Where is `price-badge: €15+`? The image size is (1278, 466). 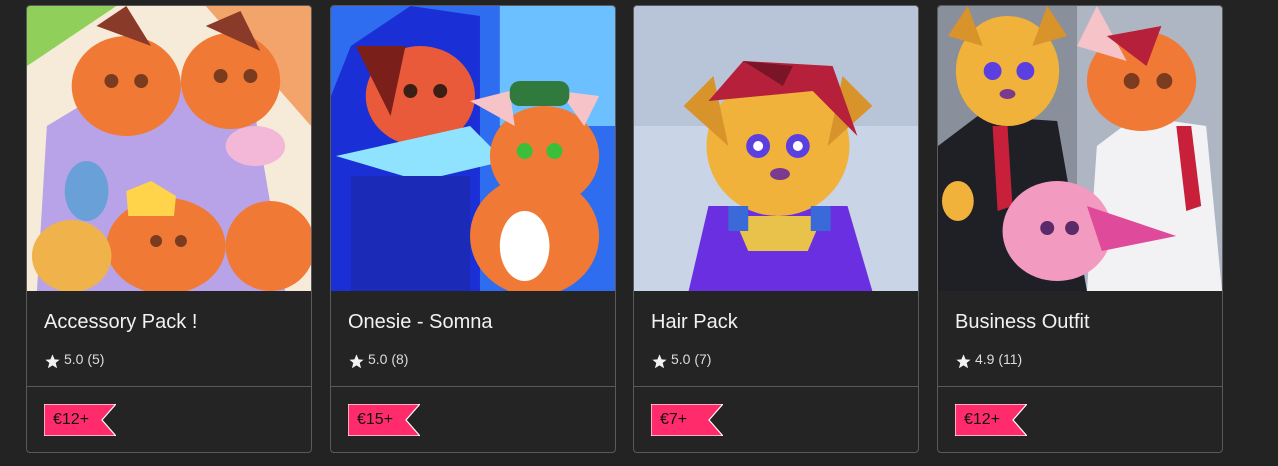
price-badge: €15+ is located at coordinates (384, 420).